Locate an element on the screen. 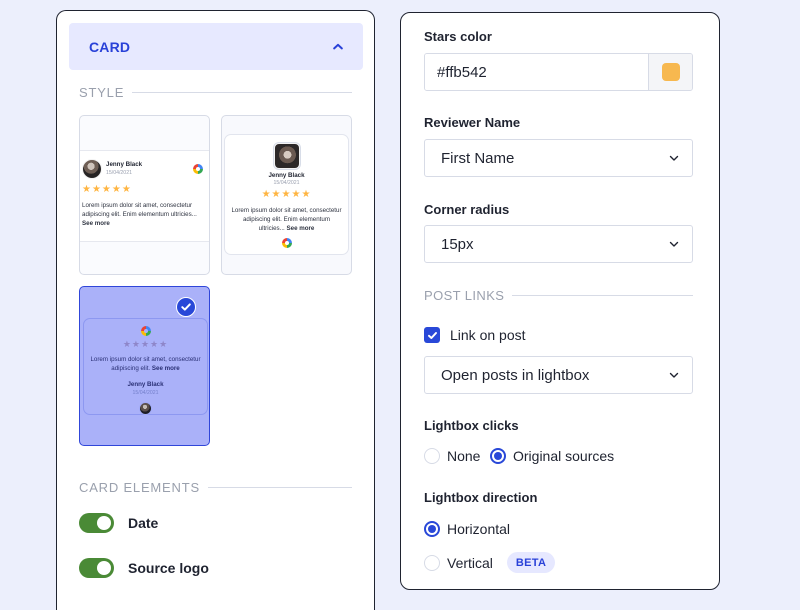  stars-color-field is located at coordinates (558, 72).